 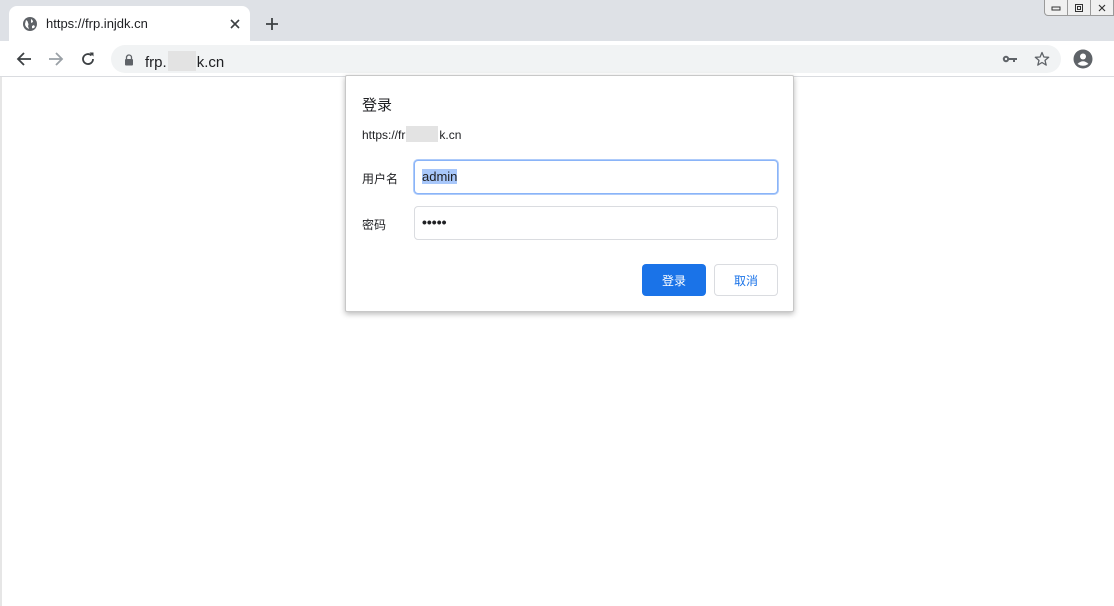 What do you see at coordinates (1010, 59) in the screenshot?
I see `key-icon` at bounding box center [1010, 59].